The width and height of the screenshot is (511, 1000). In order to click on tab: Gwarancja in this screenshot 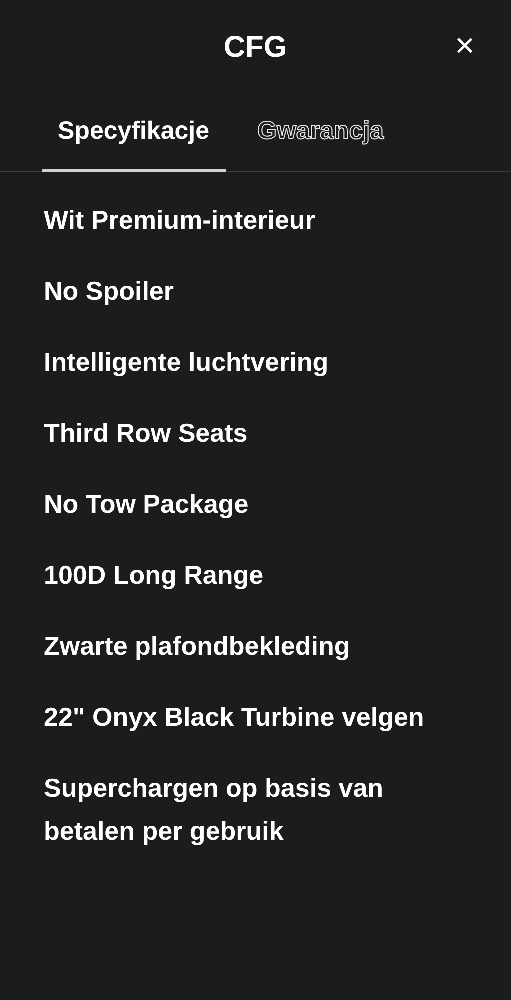, I will do `click(321, 133)`.